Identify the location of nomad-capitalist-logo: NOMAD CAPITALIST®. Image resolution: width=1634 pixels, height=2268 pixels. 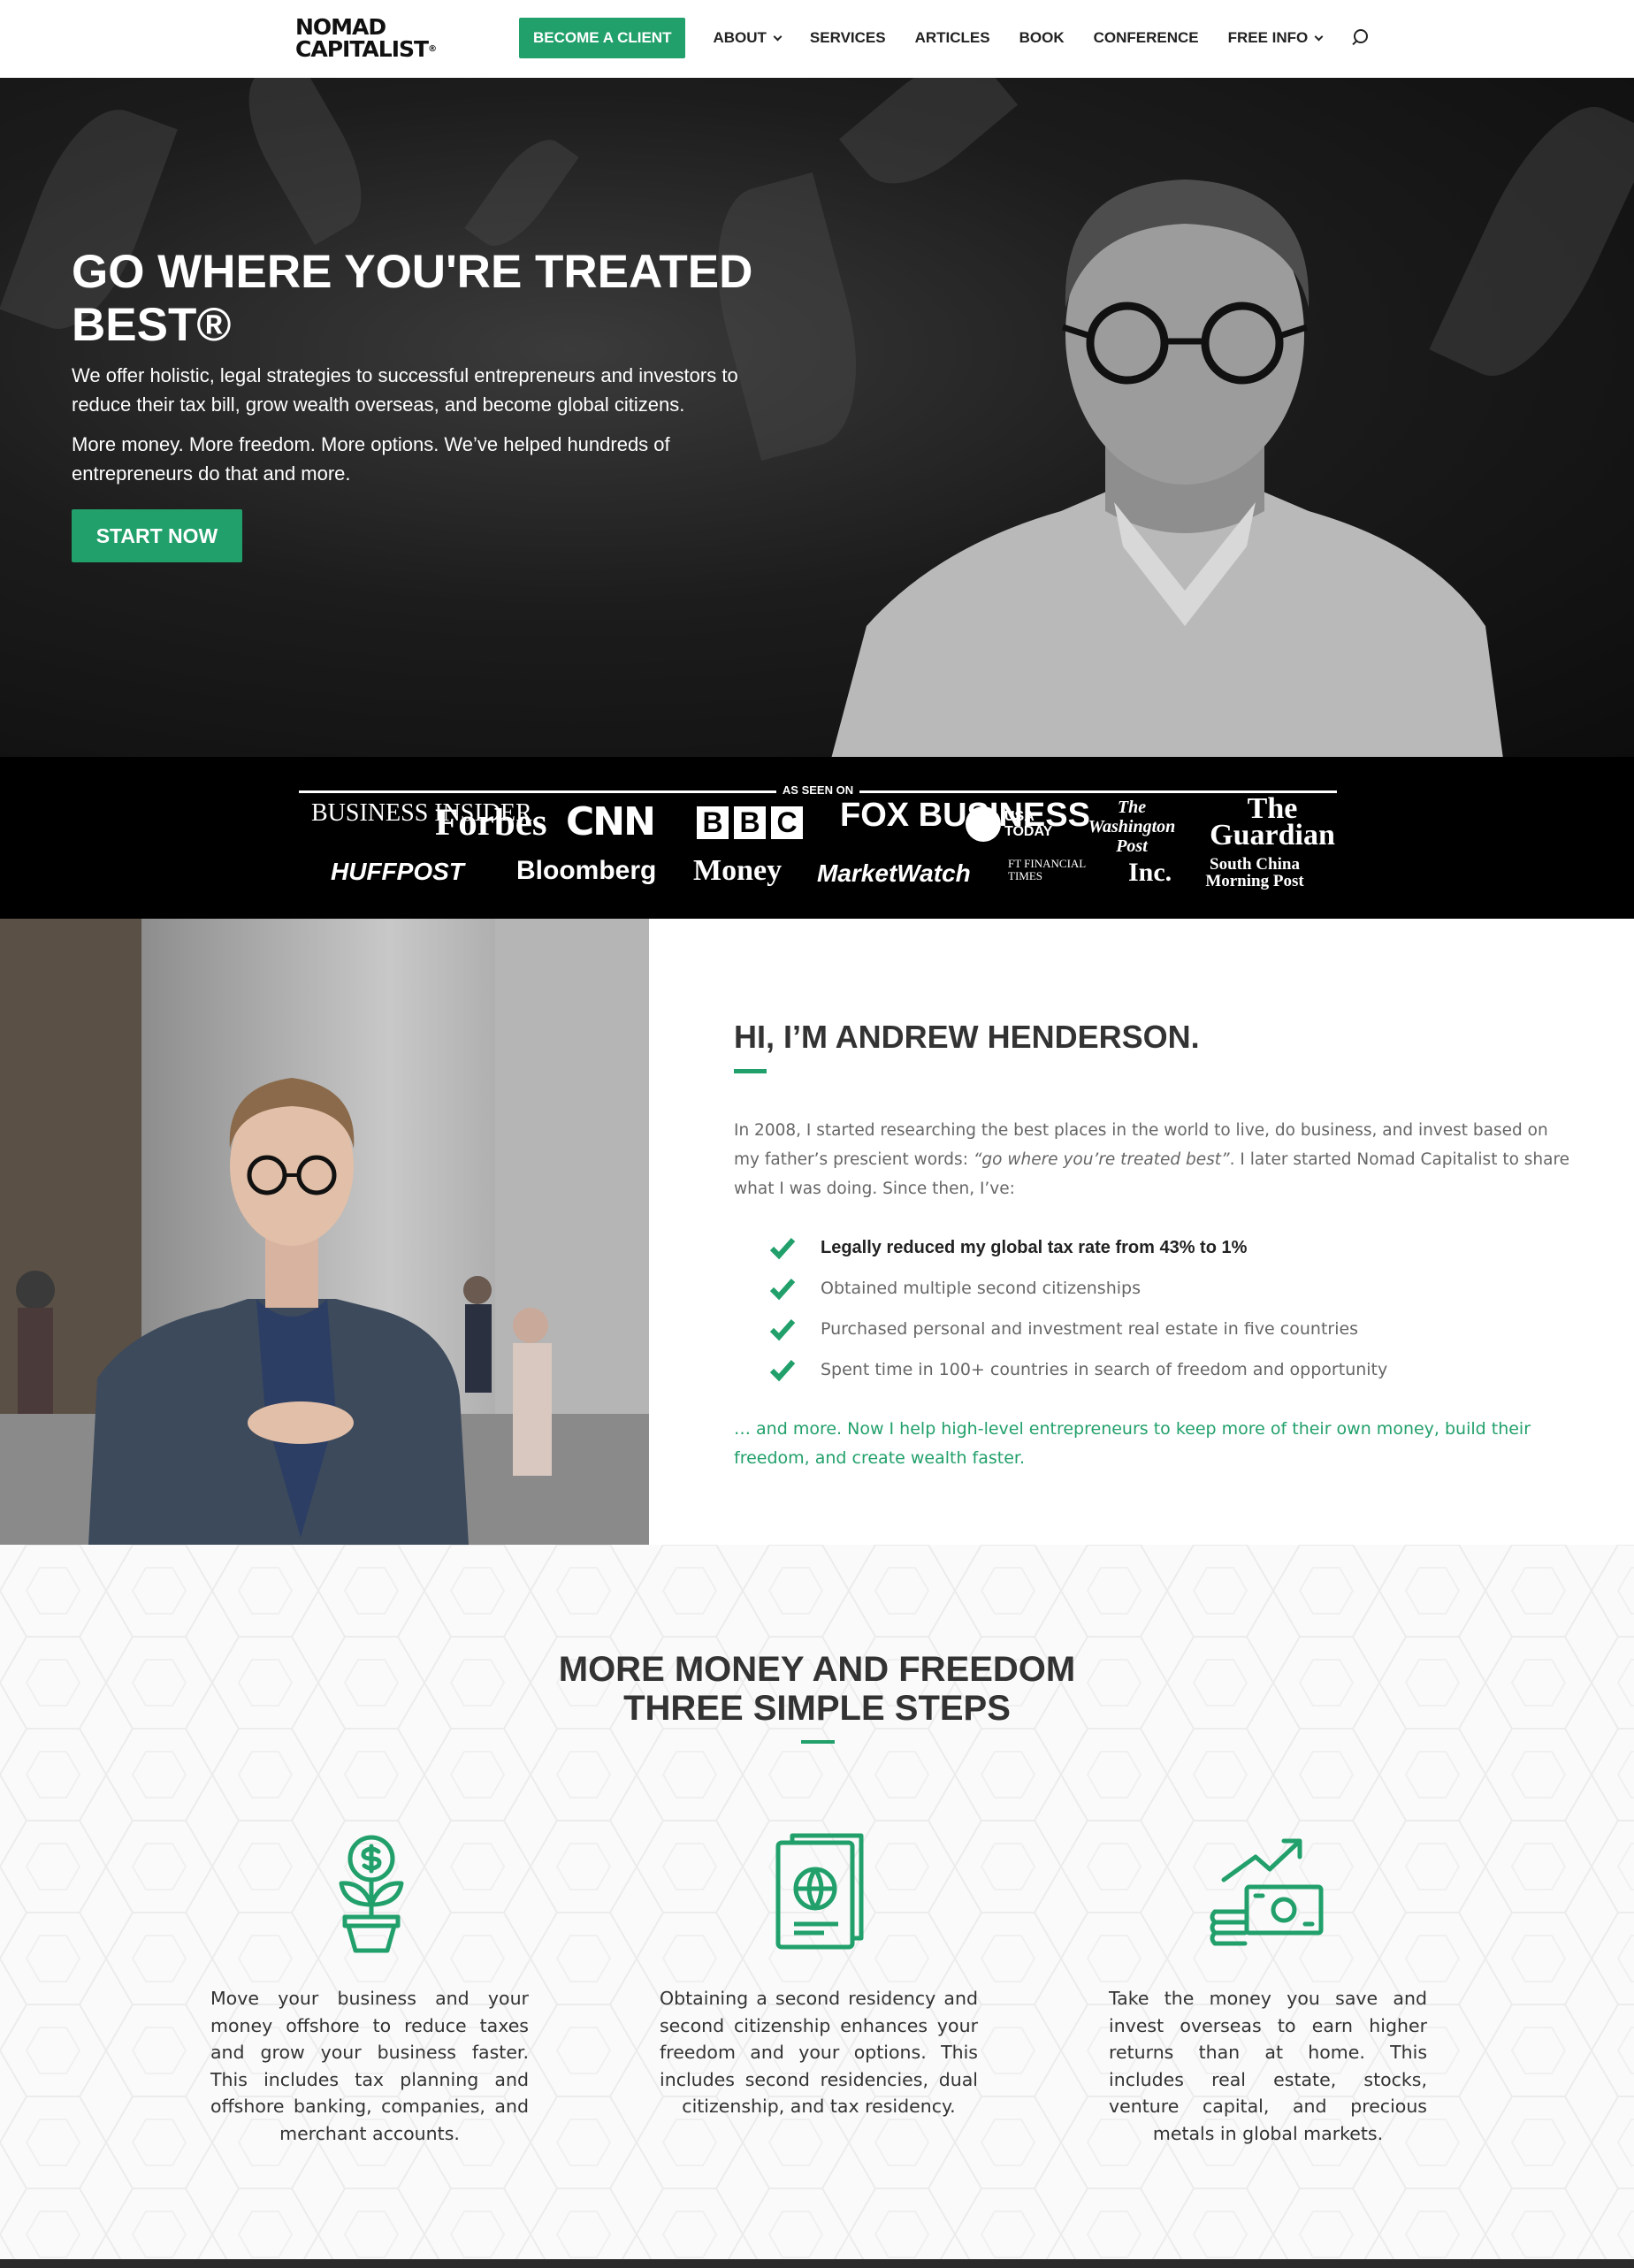
(366, 39).